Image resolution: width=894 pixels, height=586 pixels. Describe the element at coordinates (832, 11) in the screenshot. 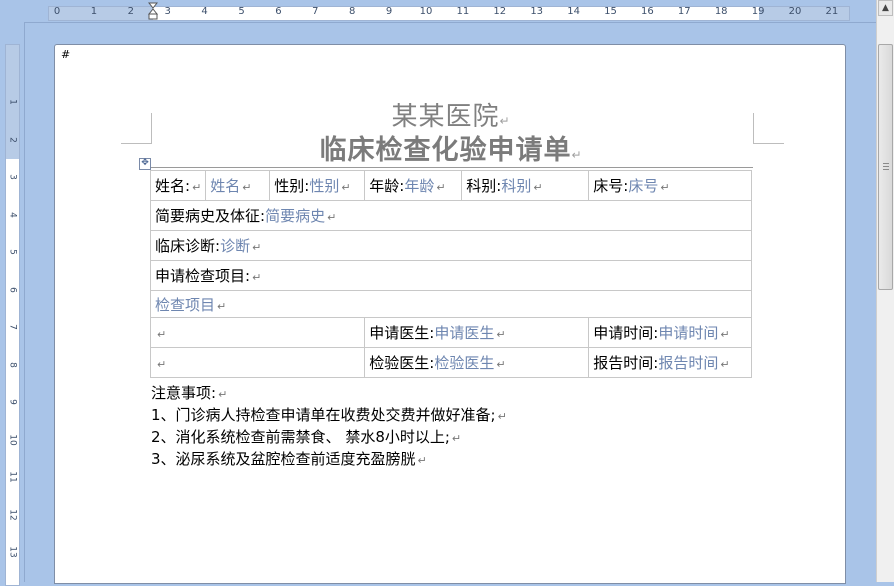

I see `ruler-number: 21` at that location.